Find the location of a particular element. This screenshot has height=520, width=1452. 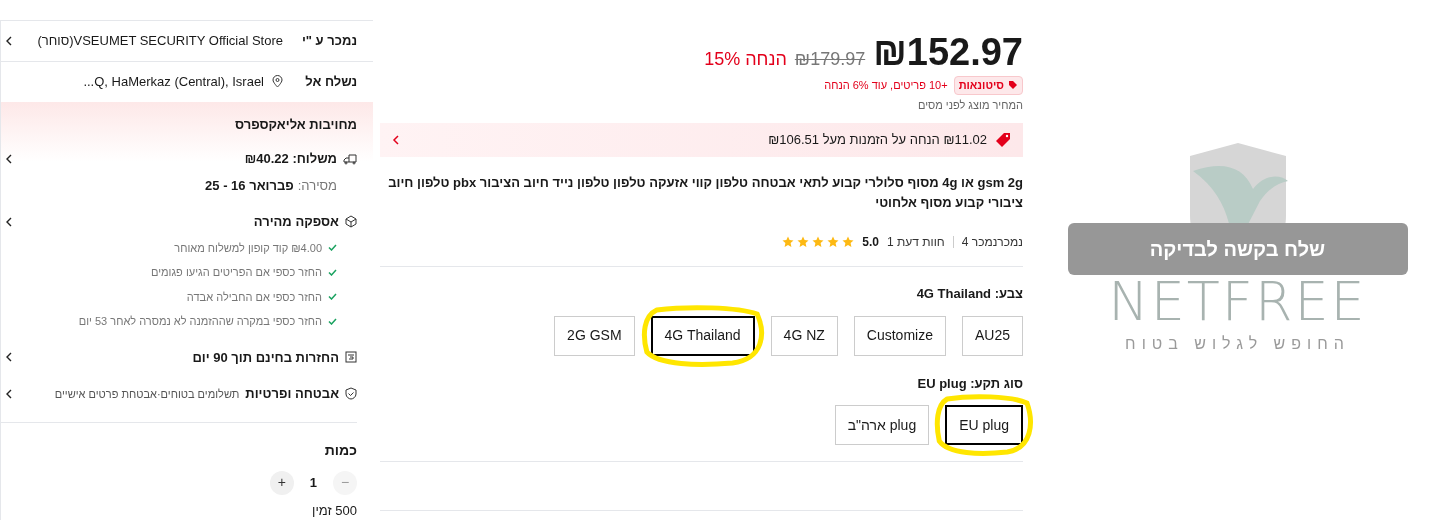

option-label: צבע: 4G Thailand is located at coordinates (969, 294).